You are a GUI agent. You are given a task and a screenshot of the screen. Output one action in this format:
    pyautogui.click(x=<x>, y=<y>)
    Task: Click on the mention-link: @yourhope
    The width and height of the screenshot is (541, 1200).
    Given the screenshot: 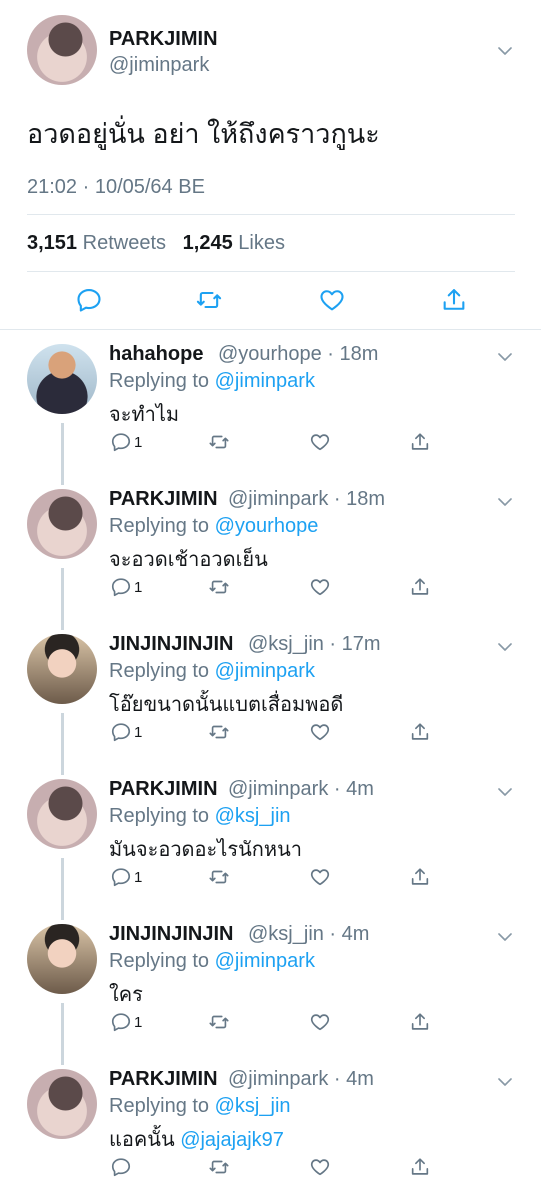 What is the action you would take?
    pyautogui.click(x=267, y=526)
    